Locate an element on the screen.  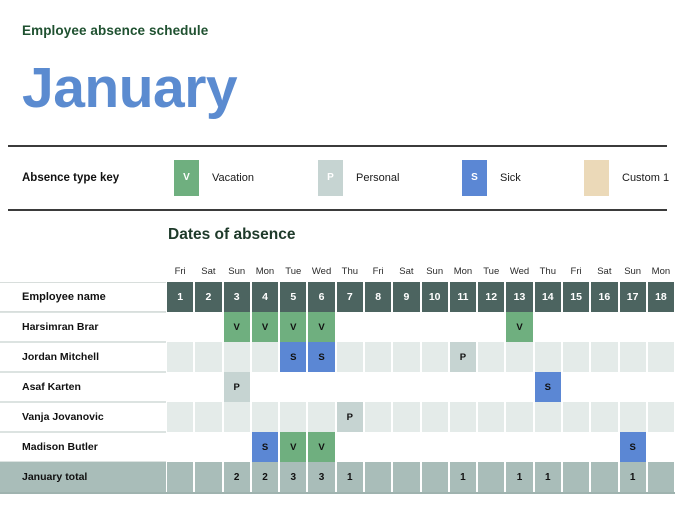
date-header-cell: 5 is located at coordinates (293, 297).